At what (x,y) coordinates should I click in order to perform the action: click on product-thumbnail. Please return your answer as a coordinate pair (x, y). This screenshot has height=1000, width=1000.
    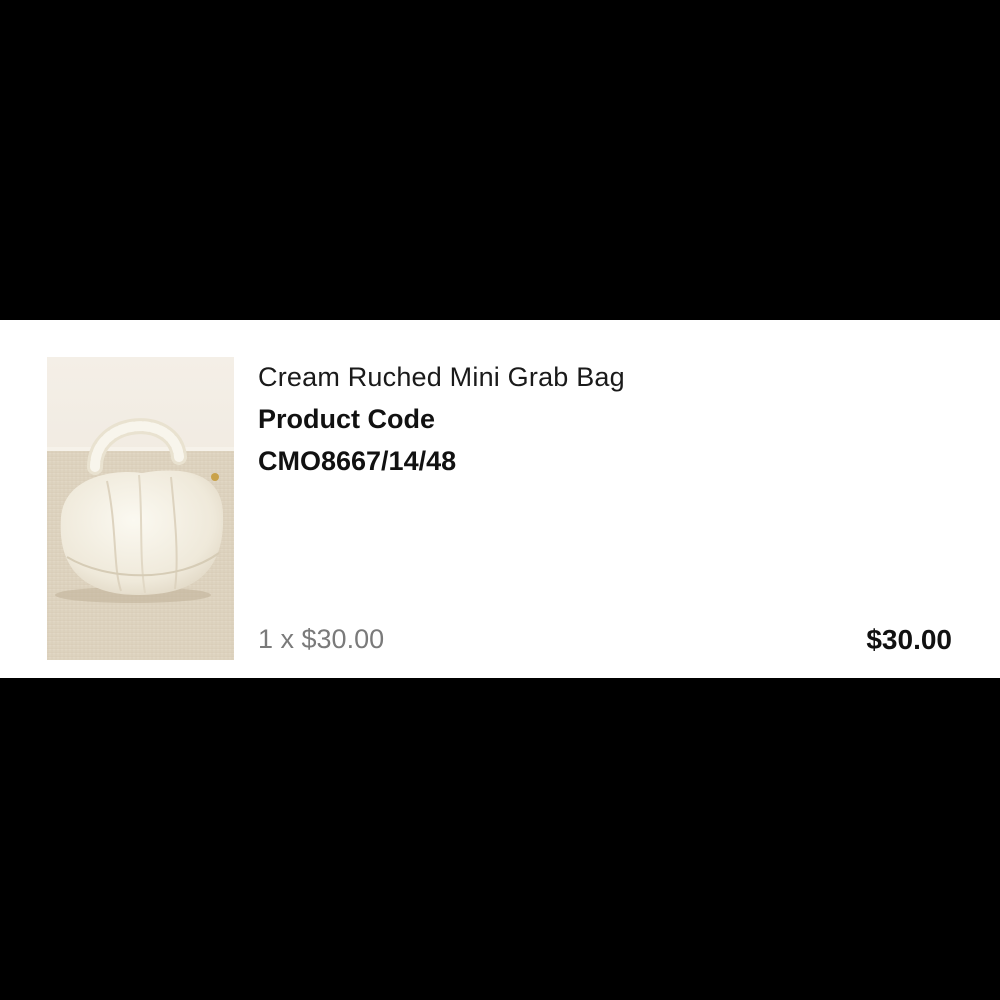
    Looking at the image, I should click on (140, 508).